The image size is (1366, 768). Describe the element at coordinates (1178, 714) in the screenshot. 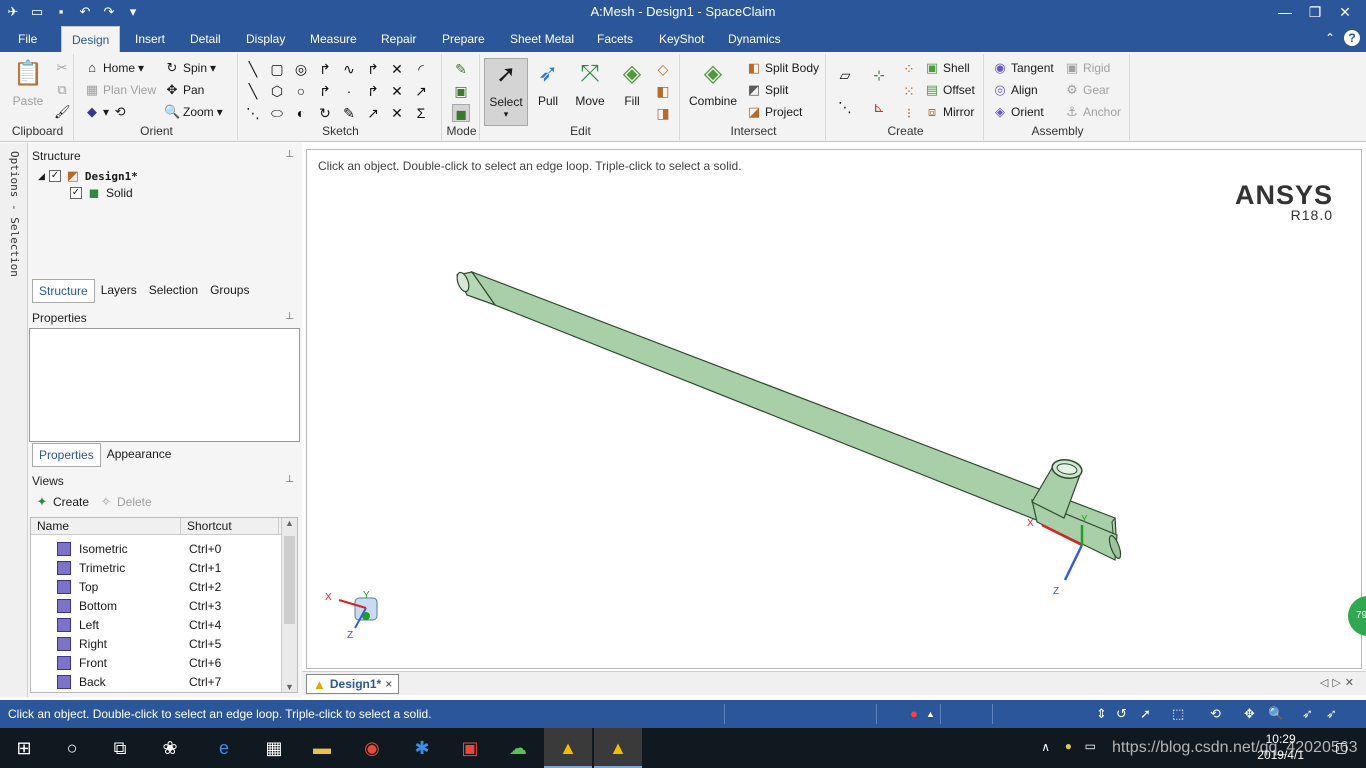

I see `box-select-icon: ⬚` at that location.